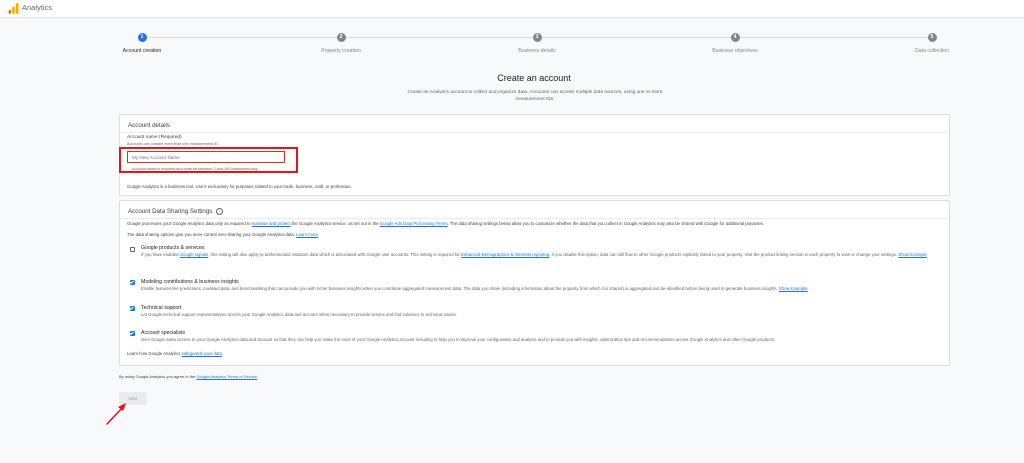 The image size is (1024, 463). Describe the element at coordinates (735, 43) in the screenshot. I see `step-business-objectives: 4 Business objectives` at that location.